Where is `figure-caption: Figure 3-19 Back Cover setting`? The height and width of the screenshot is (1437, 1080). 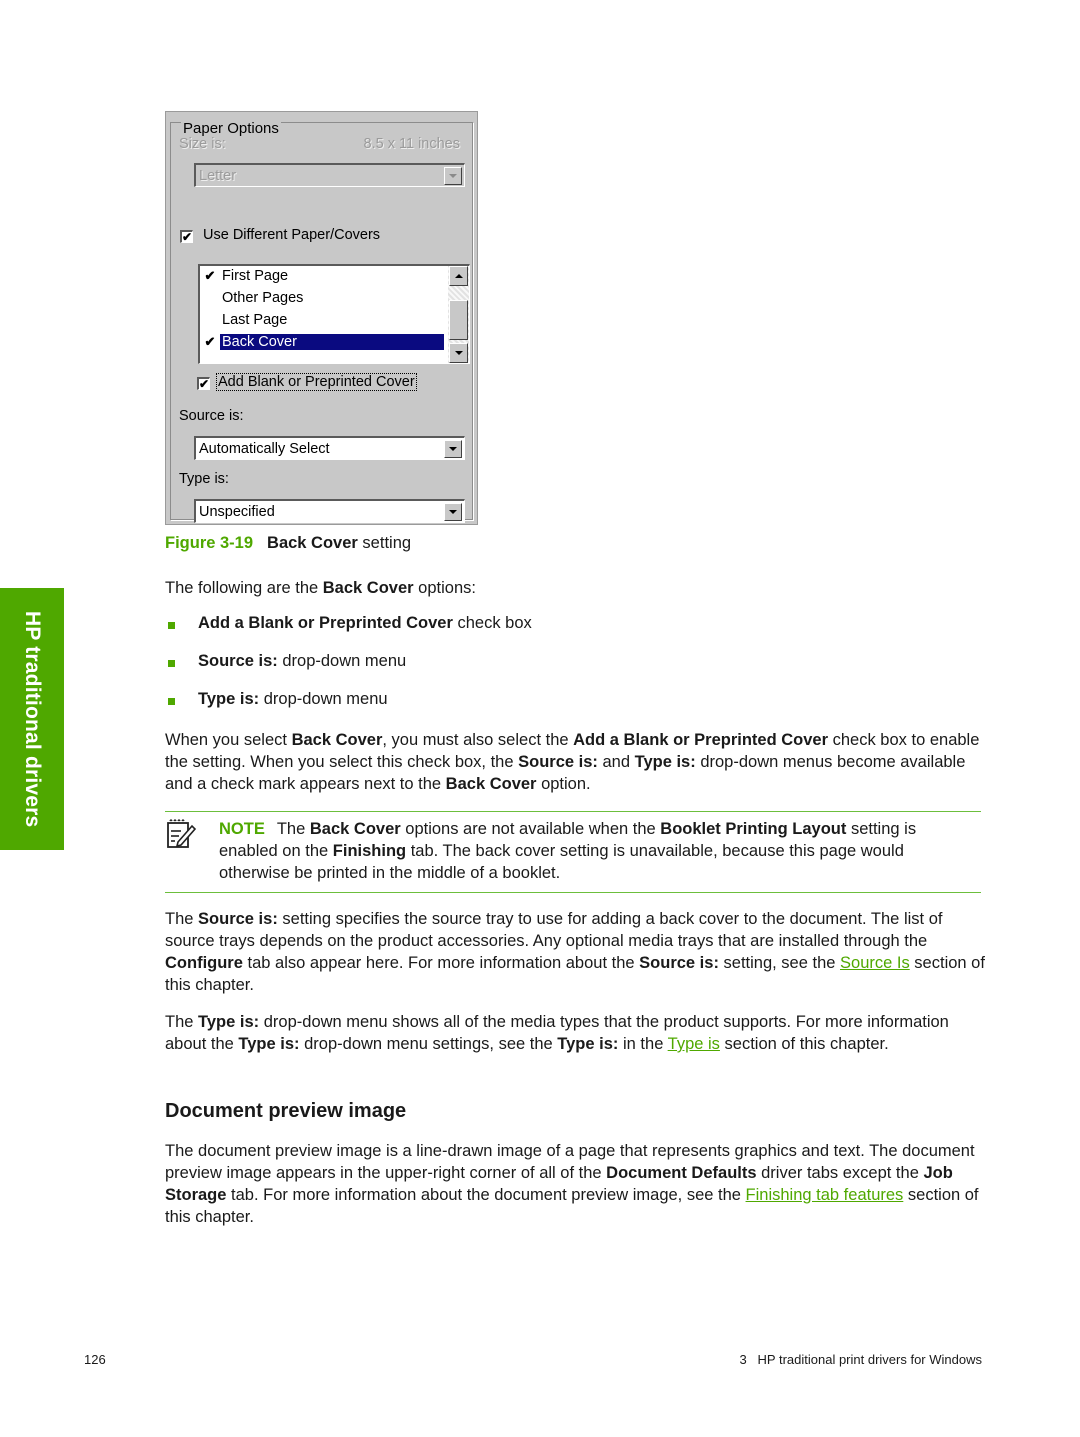
figure-caption: Figure 3-19 Back Cover setting is located at coordinates (288, 543).